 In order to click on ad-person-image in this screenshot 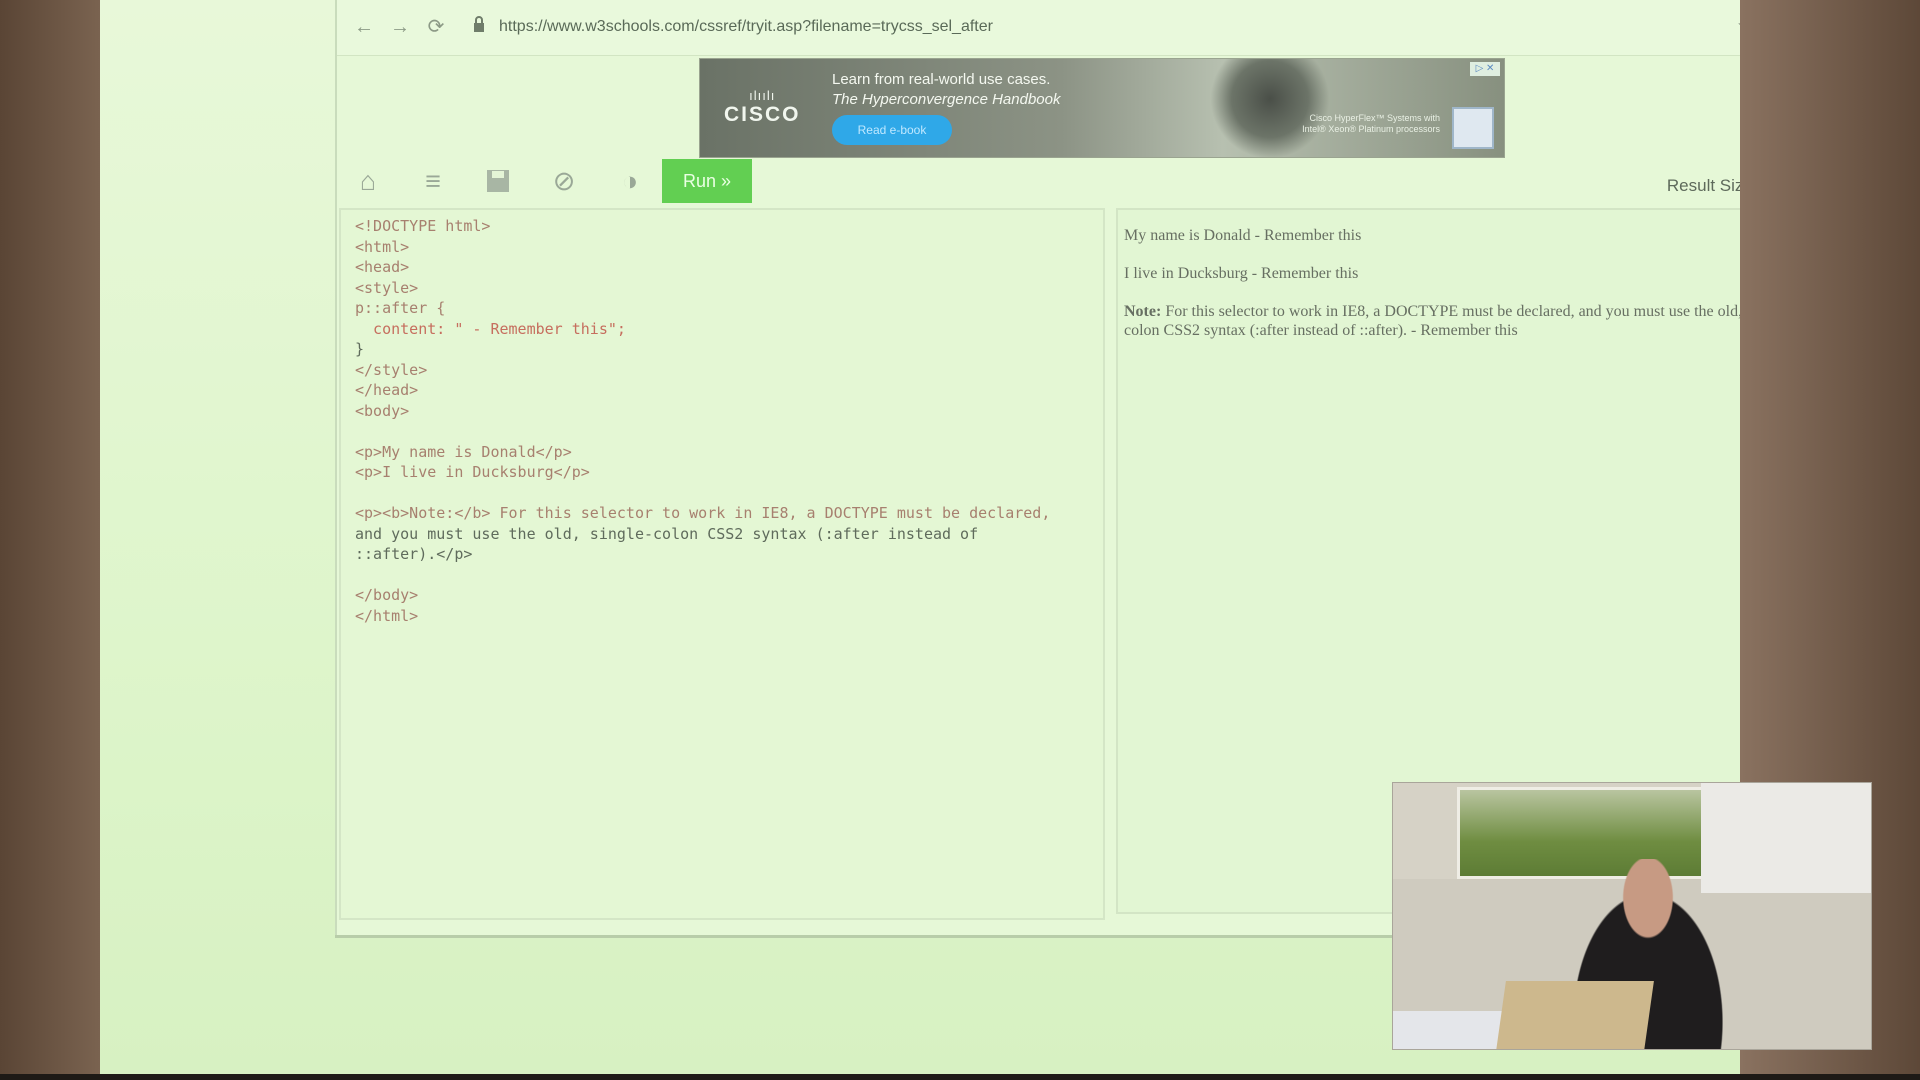, I will do `click(1270, 108)`.